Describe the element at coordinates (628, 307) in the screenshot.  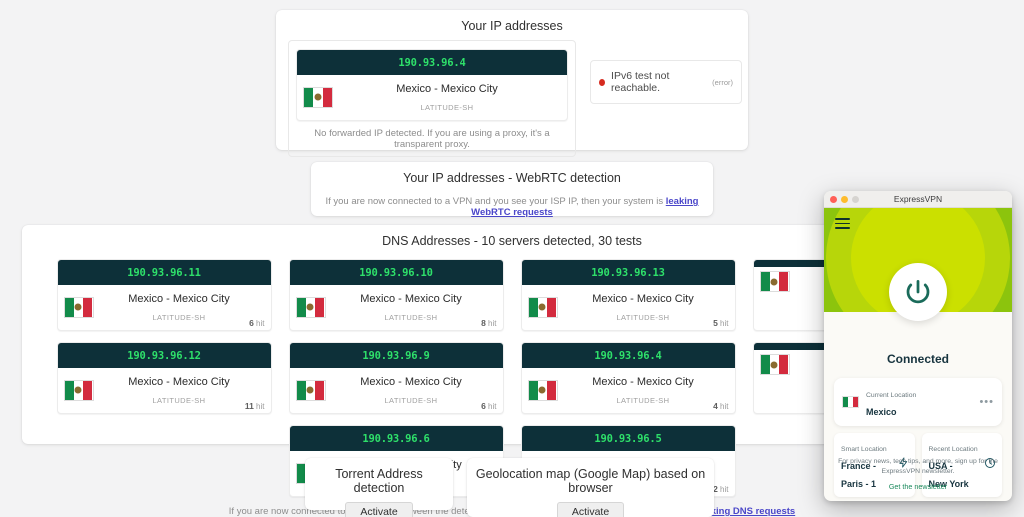
I see `dns-body-2: Mexico - Mexico City LATITUDE-SH 5 hit` at that location.